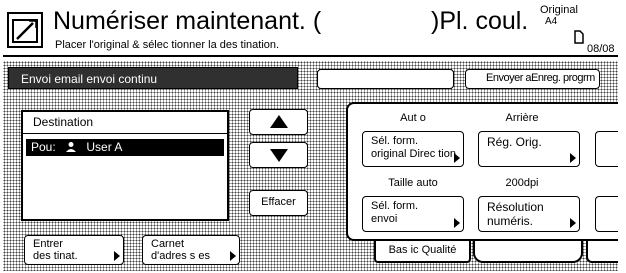 Image resolution: width=626 pixels, height=273 pixels. Describe the element at coordinates (395, 141) in the screenshot. I see `orig-format-line1: Sél. form.` at that location.